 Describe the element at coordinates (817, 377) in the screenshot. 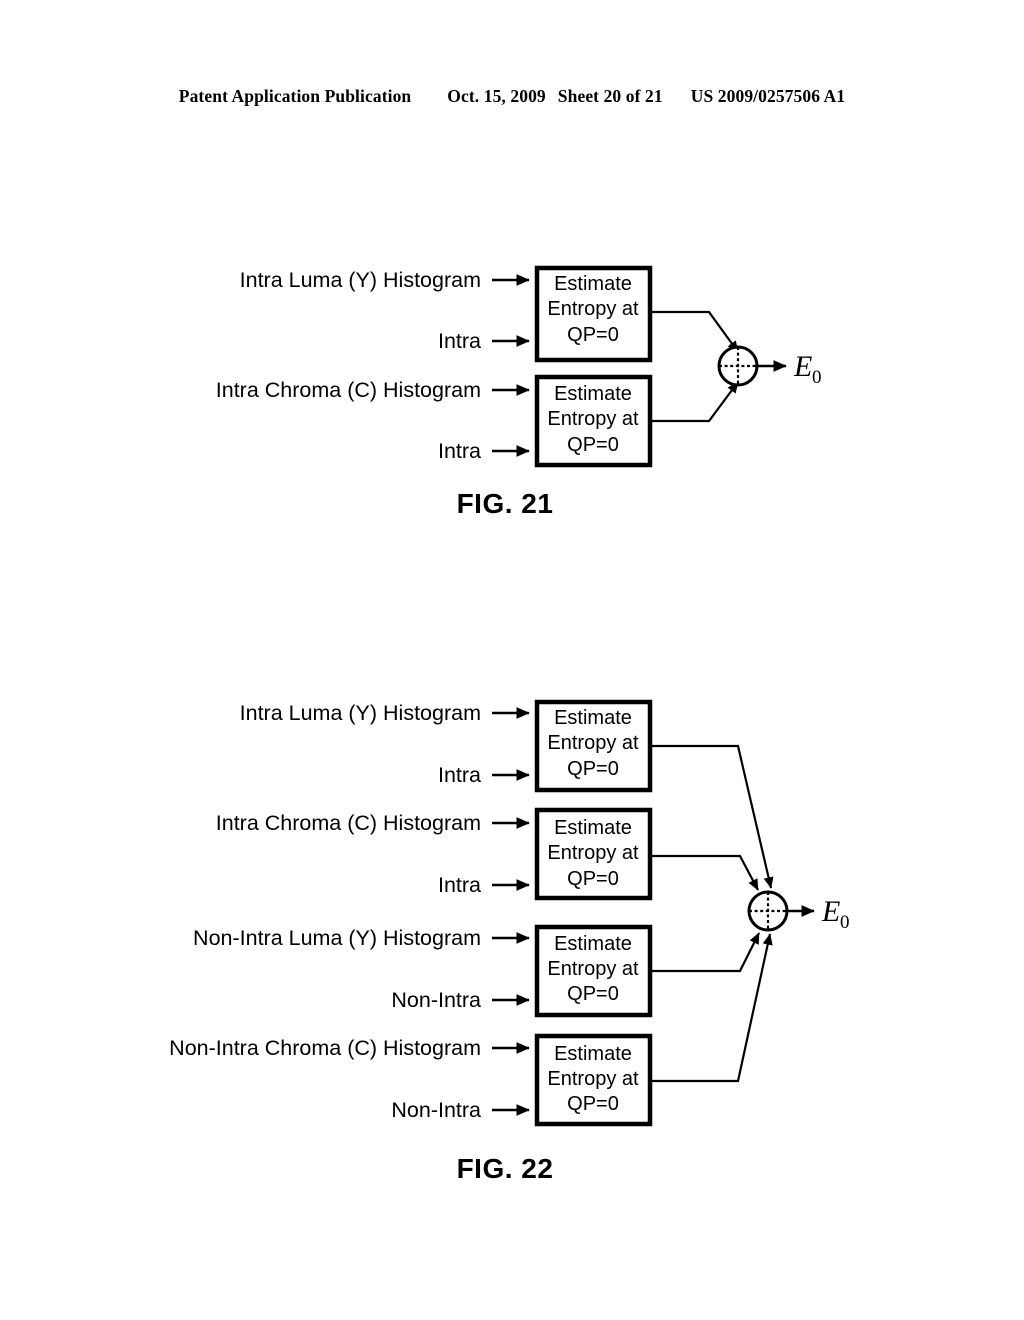

I see `fig21-output-subscript: 0` at that location.